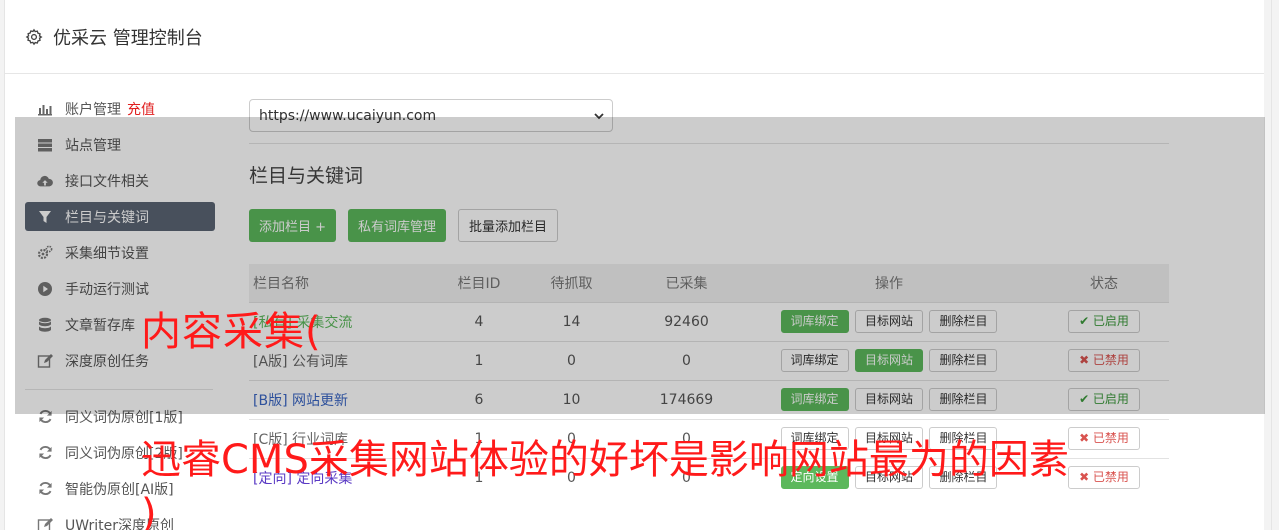 Image resolution: width=1279 pixels, height=530 pixels. What do you see at coordinates (119, 523) in the screenshot?
I see `sidebar-item-label: UWriter深度原创` at bounding box center [119, 523].